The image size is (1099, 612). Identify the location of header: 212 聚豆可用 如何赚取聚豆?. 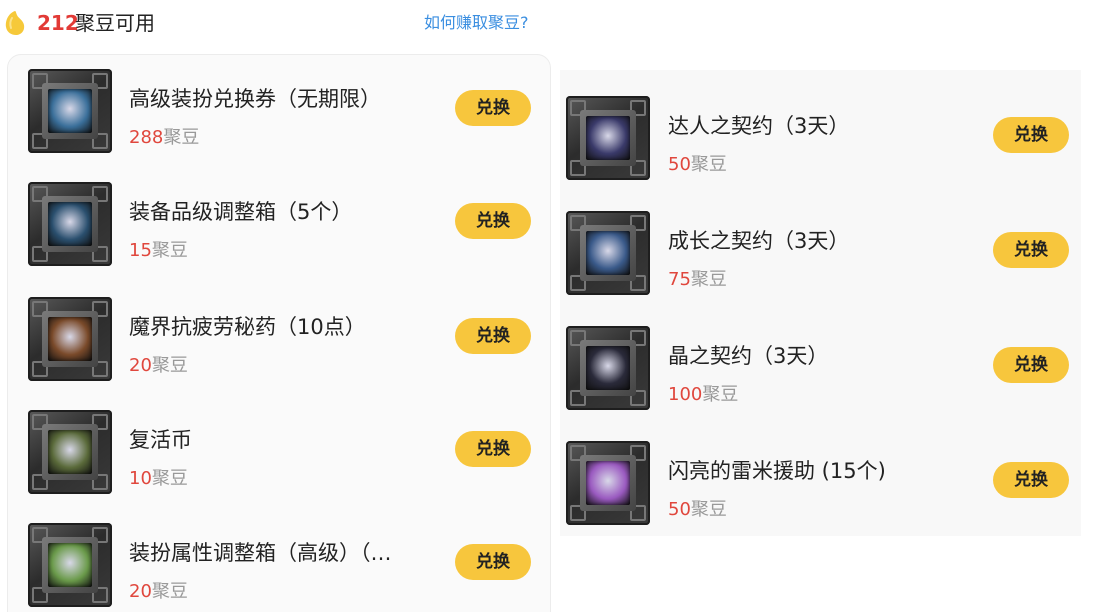
(280, 22).